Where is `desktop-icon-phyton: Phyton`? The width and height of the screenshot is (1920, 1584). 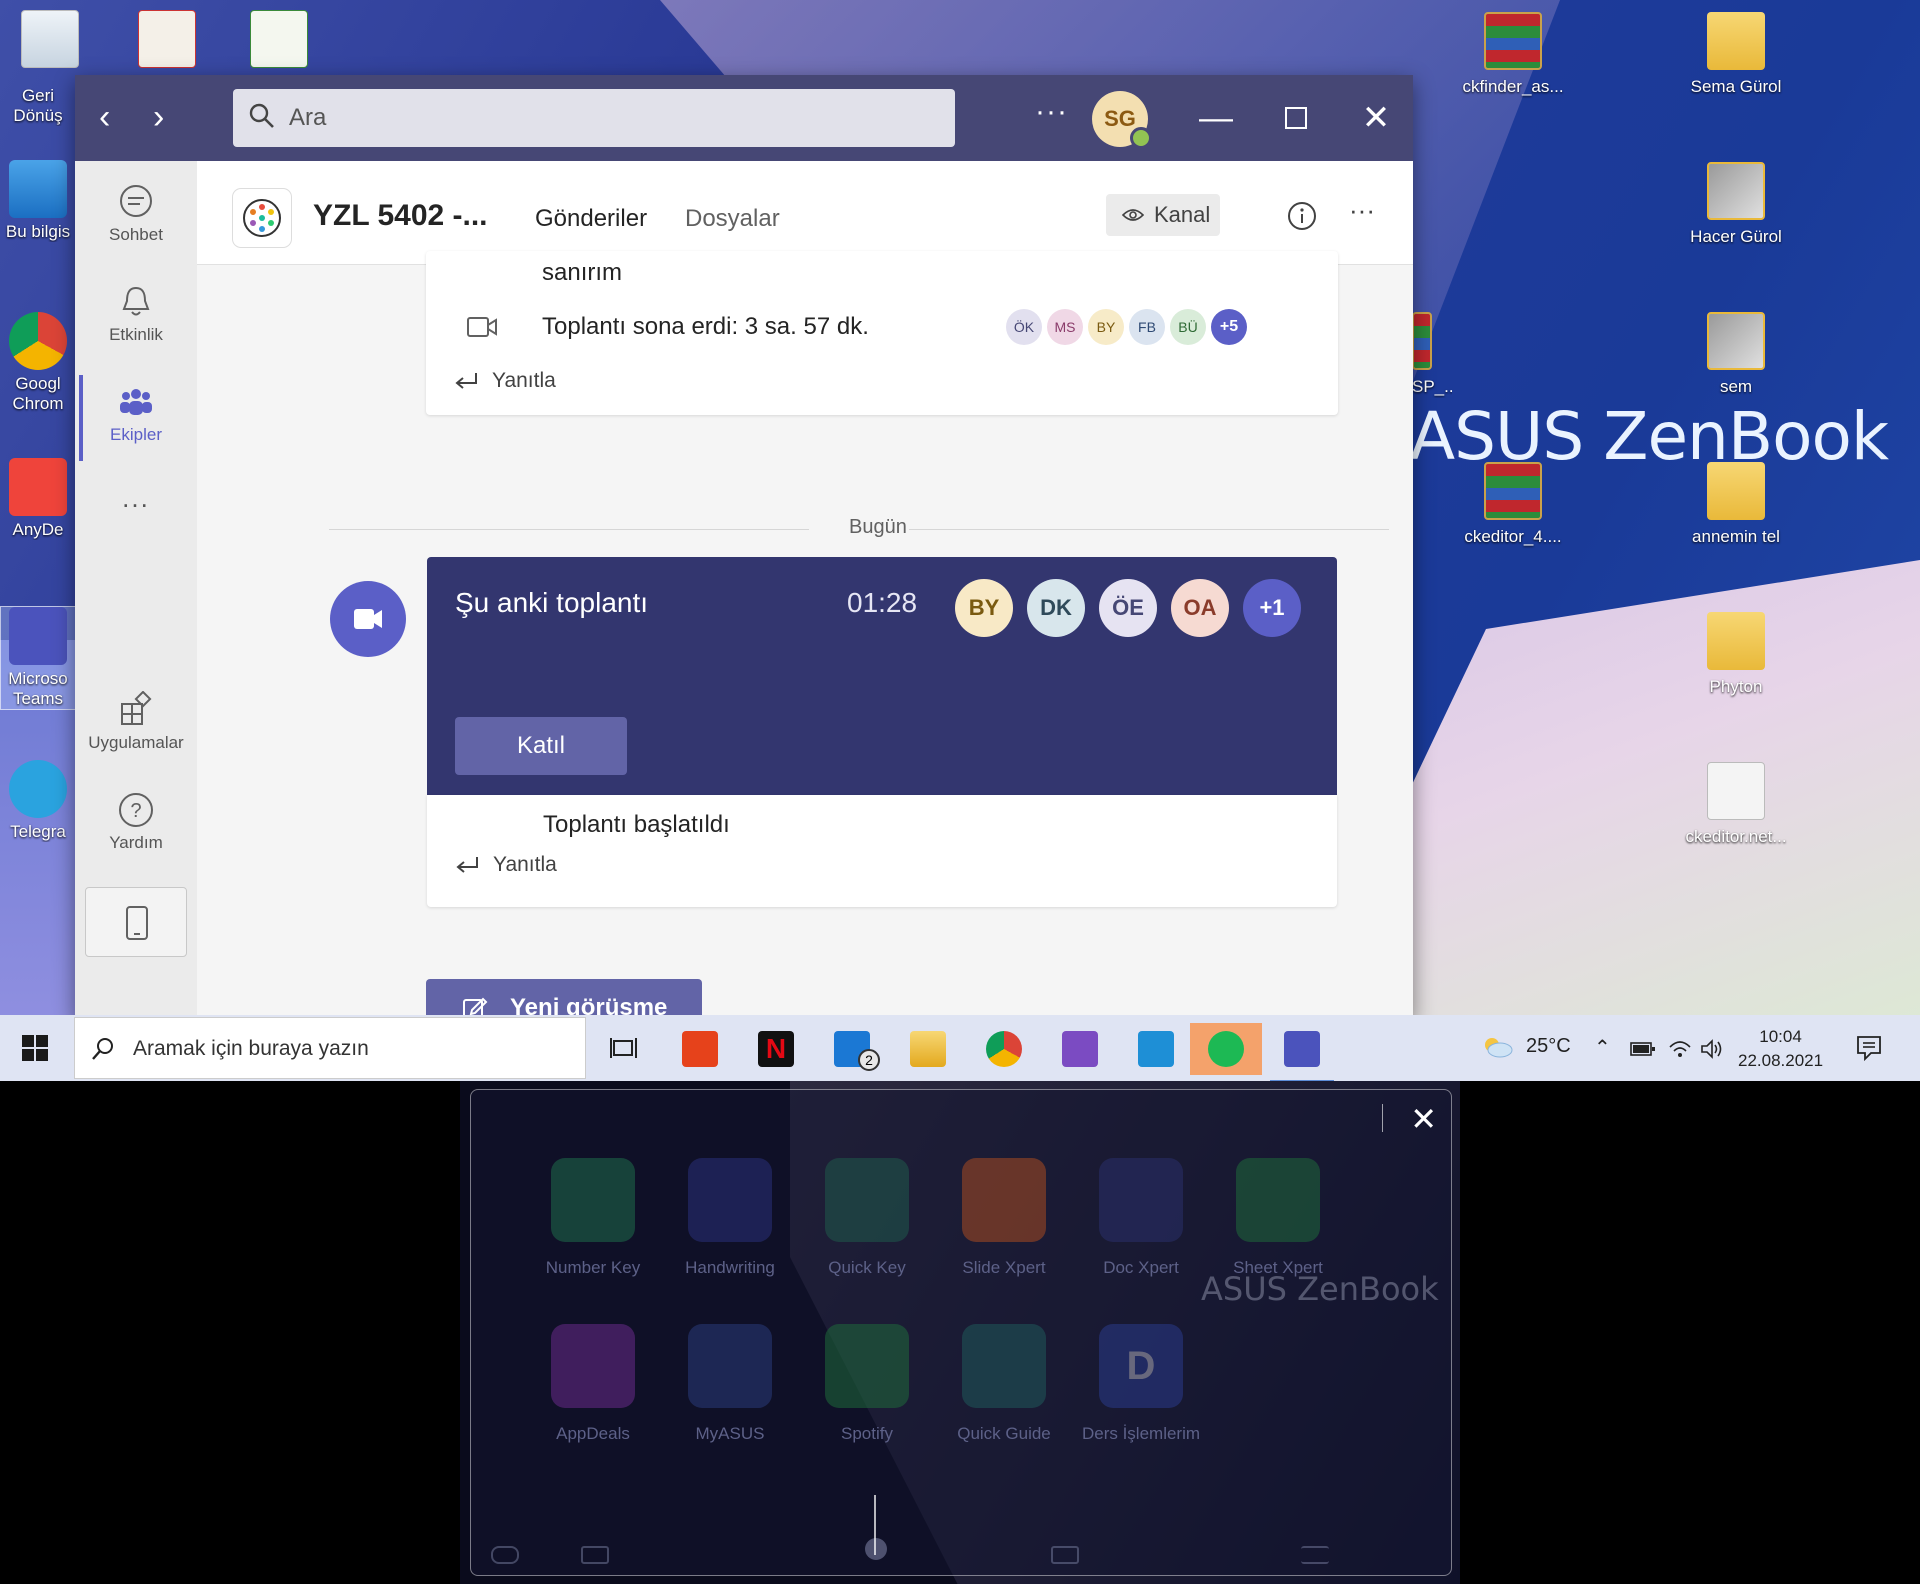
desktop-icon-phyton: Phyton is located at coordinates (1736, 655).